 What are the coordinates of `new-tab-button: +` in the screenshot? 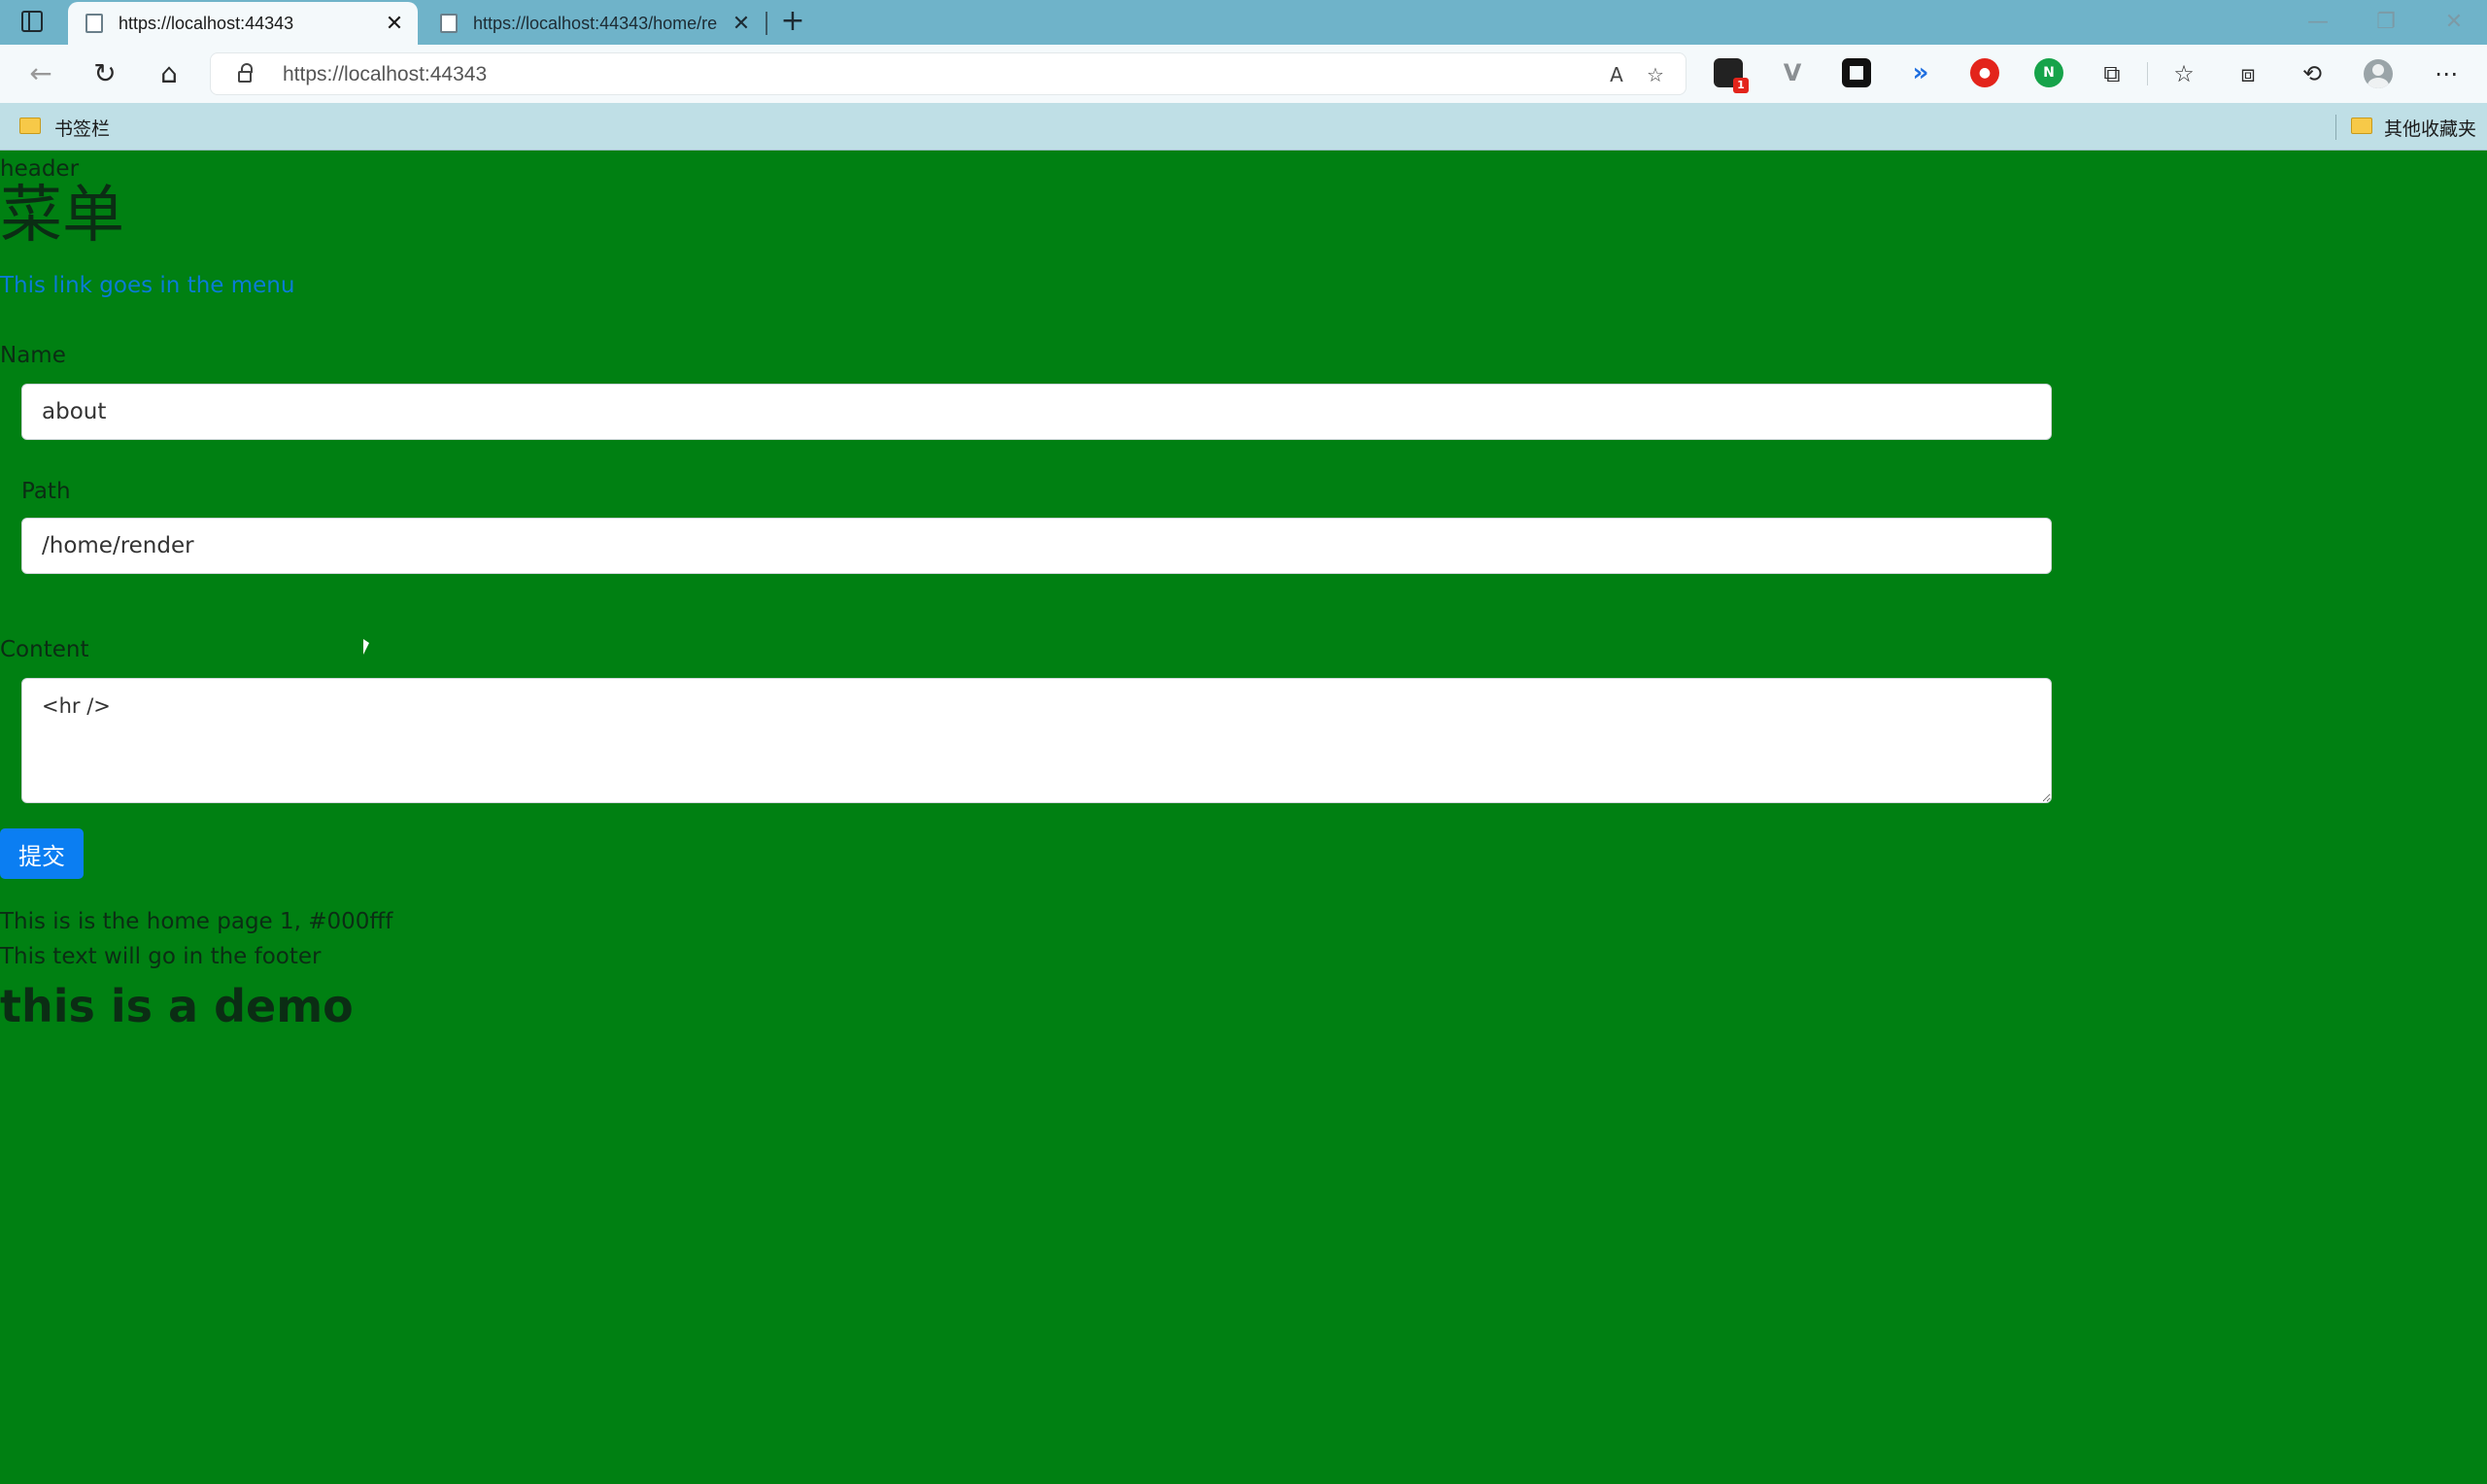 It's located at (792, 21).